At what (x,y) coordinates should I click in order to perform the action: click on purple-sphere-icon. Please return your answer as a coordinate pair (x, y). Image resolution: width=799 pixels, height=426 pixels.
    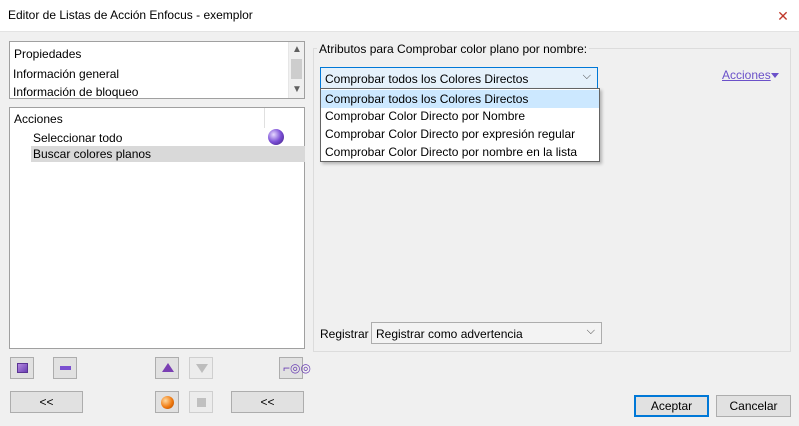
    Looking at the image, I should click on (276, 137).